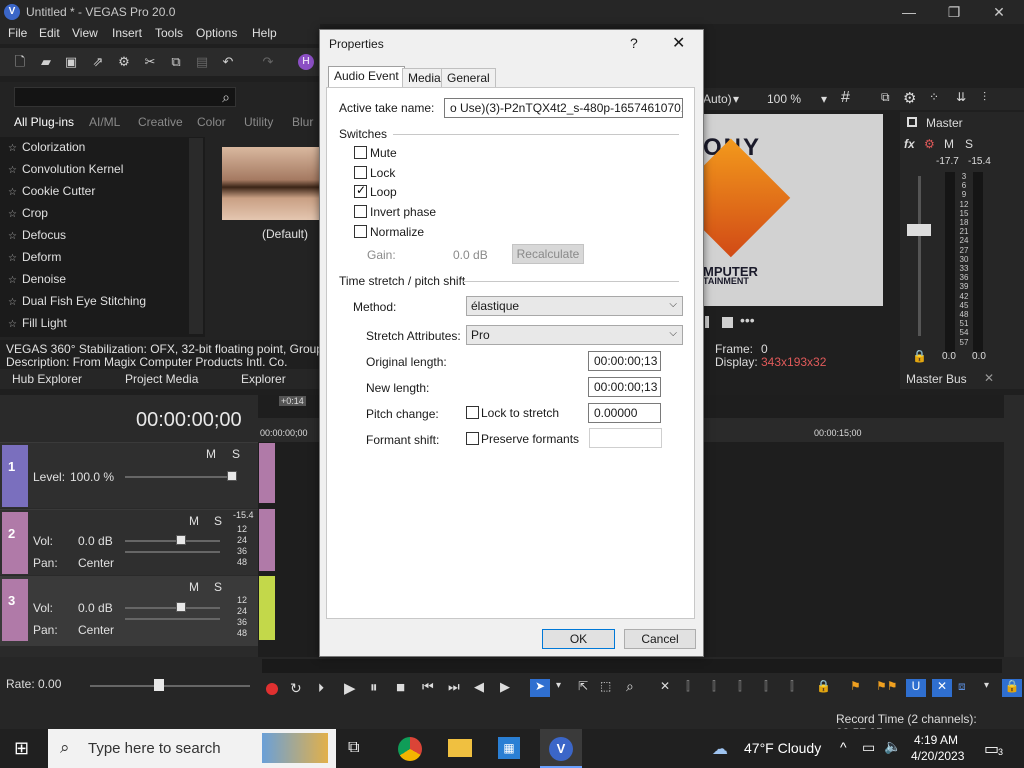 Image resolution: width=1024 pixels, height=768 pixels. I want to click on timecode-display: 00:00:00;00, so click(189, 420).